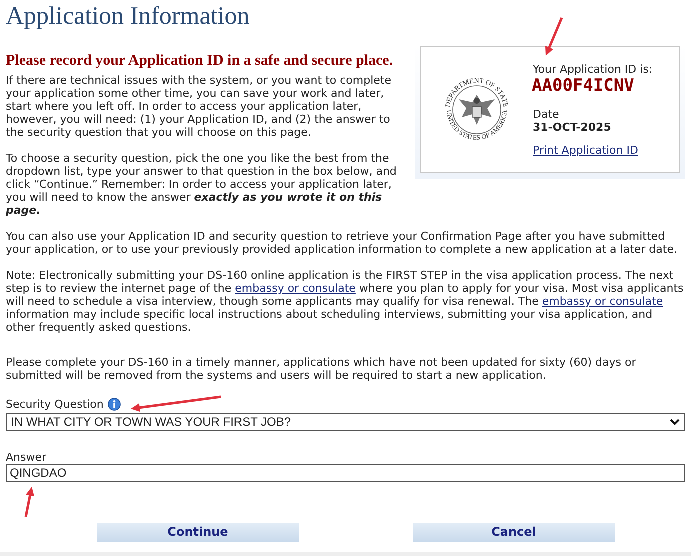 This screenshot has height=556, width=691. I want to click on paragraph: Note: Electronically submitting your DS-160 online application is the FIRST STEP in the visa application process. The next step is to review the internet page of the embassy or consulate where you plan to apply for your visa. Most visa applicants will need to schedule a visa interview, though some applicants may qualify for visa renewal. The embassy or consulate information may include specific local instructions about scheduling interviews, submitting your visa application, and other frequently asked questions., so click(345, 301).